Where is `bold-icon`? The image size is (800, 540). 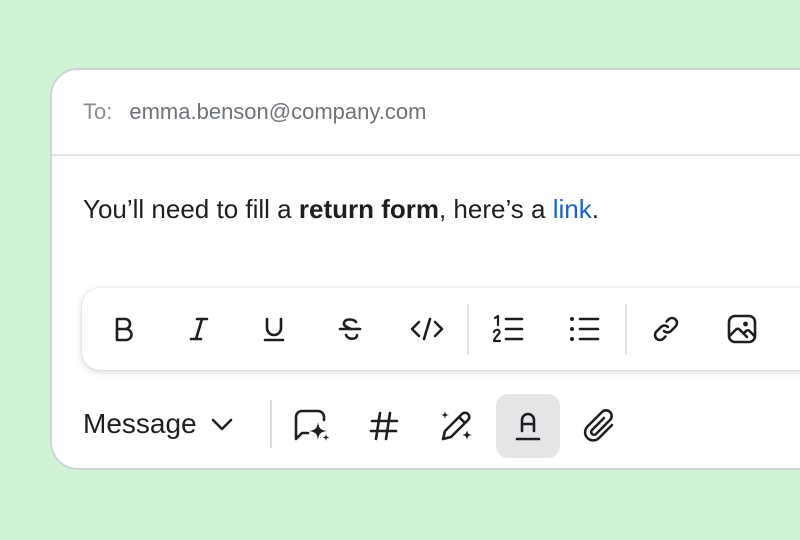 bold-icon is located at coordinates (124, 329).